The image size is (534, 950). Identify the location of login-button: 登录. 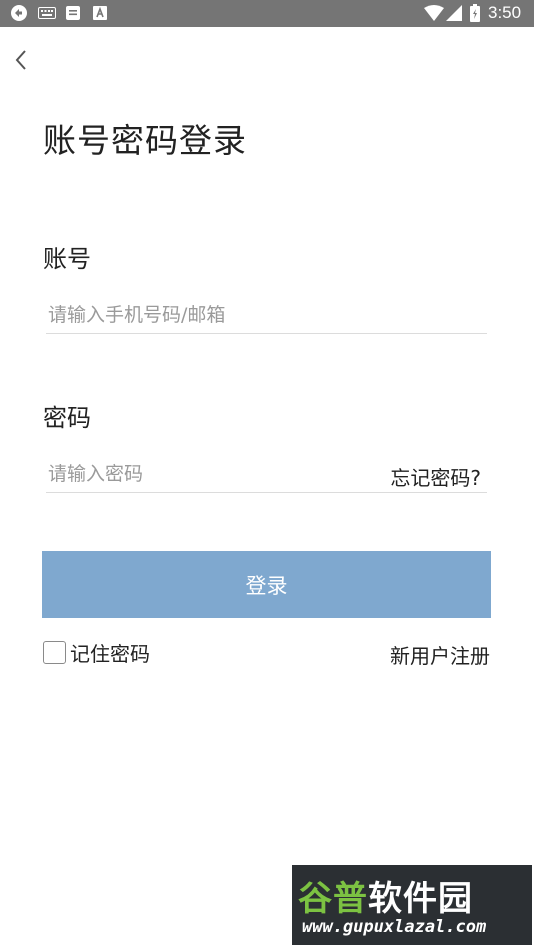
(266, 584).